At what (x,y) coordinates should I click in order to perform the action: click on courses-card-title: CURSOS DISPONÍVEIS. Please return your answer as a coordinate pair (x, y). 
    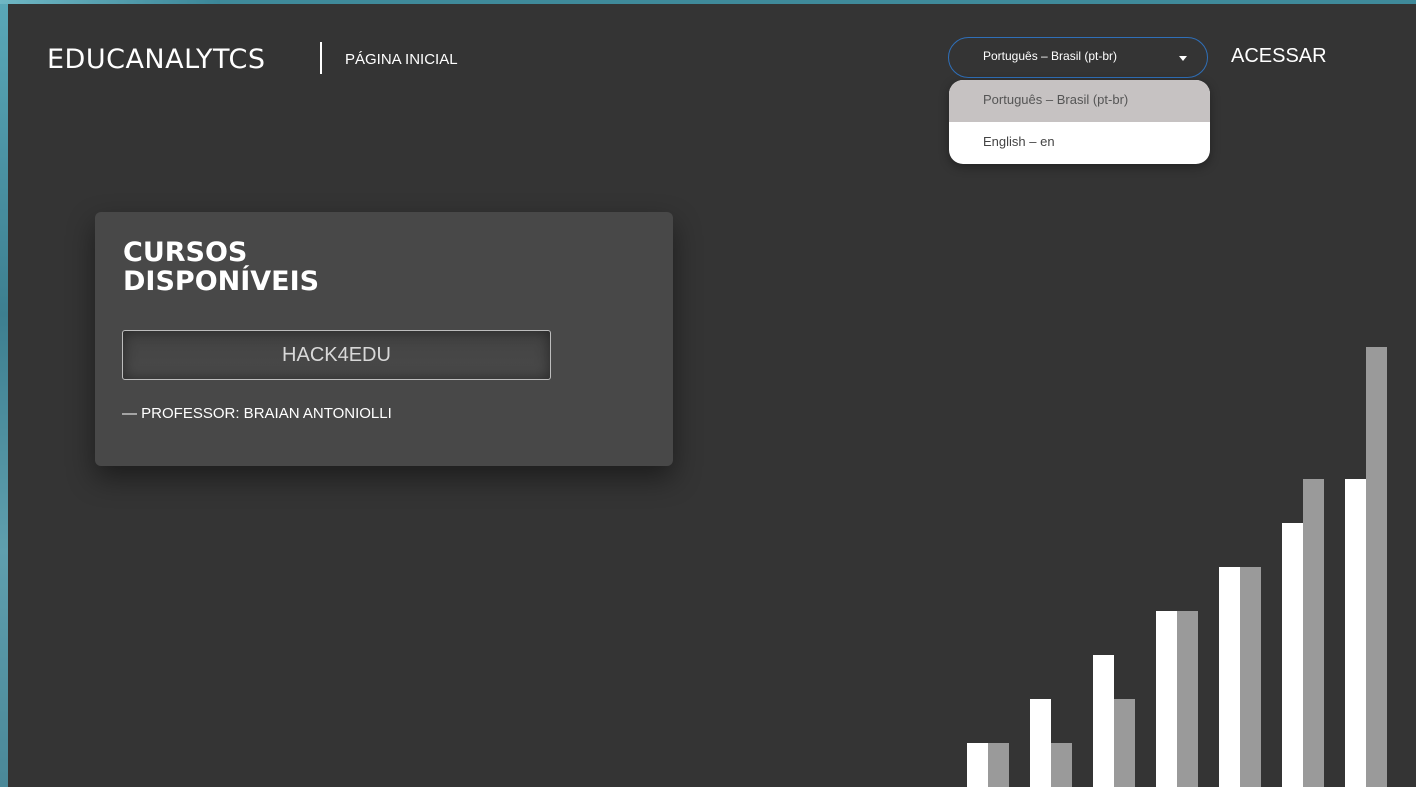
    Looking at the image, I should click on (273, 267).